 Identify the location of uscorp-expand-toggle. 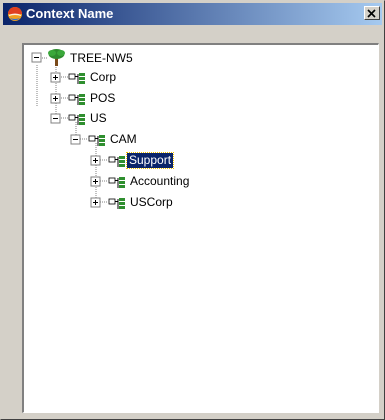
(95, 202).